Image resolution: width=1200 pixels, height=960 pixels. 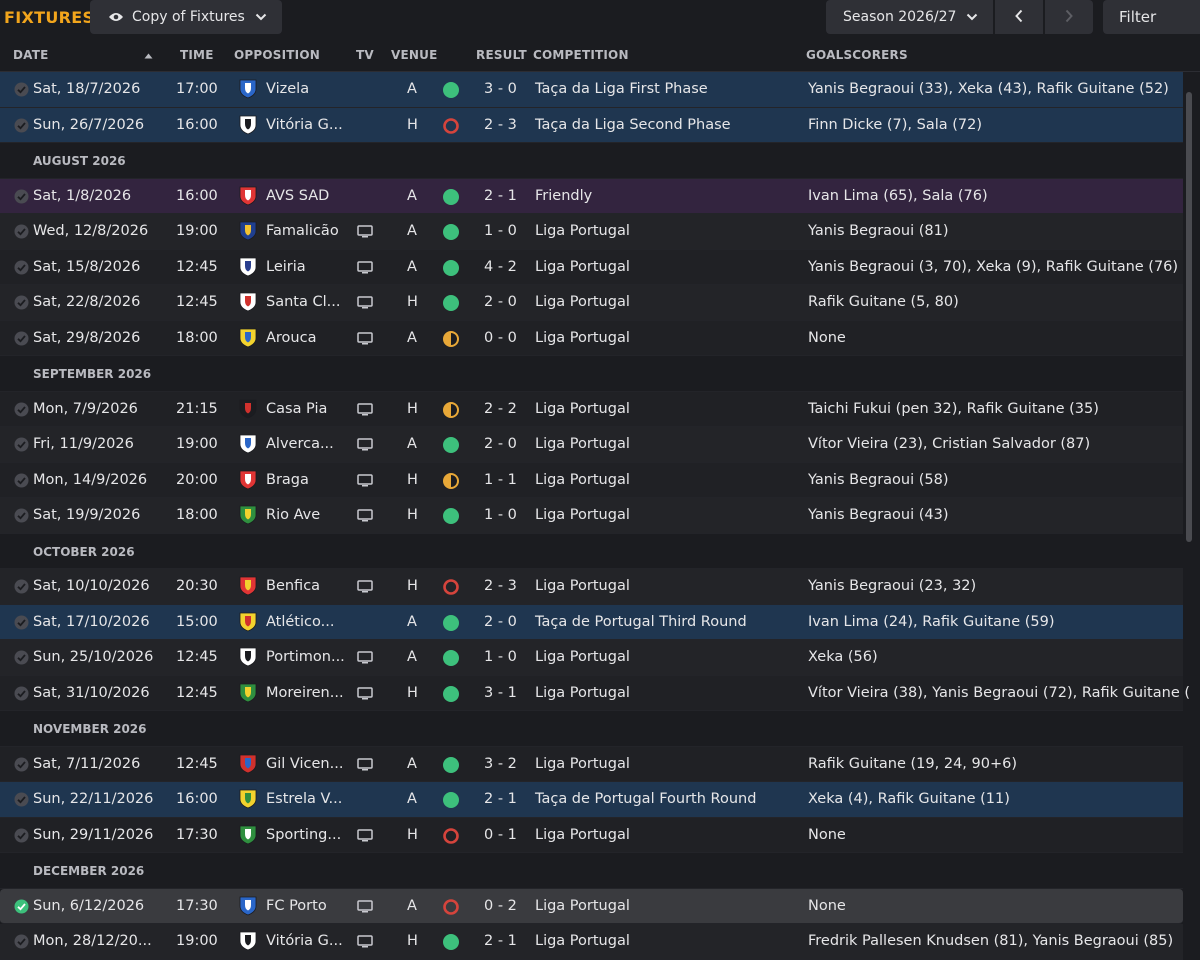 I want to click on column-header-date: DATE, so click(x=31, y=55).